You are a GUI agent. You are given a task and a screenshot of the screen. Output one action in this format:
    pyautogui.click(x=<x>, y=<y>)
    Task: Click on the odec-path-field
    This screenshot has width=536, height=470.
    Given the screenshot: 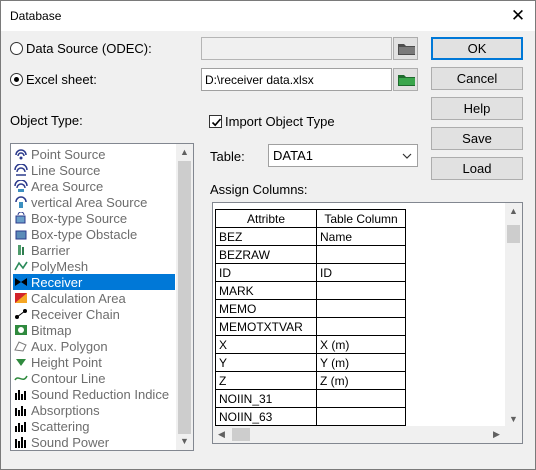 What is the action you would take?
    pyautogui.click(x=296, y=48)
    